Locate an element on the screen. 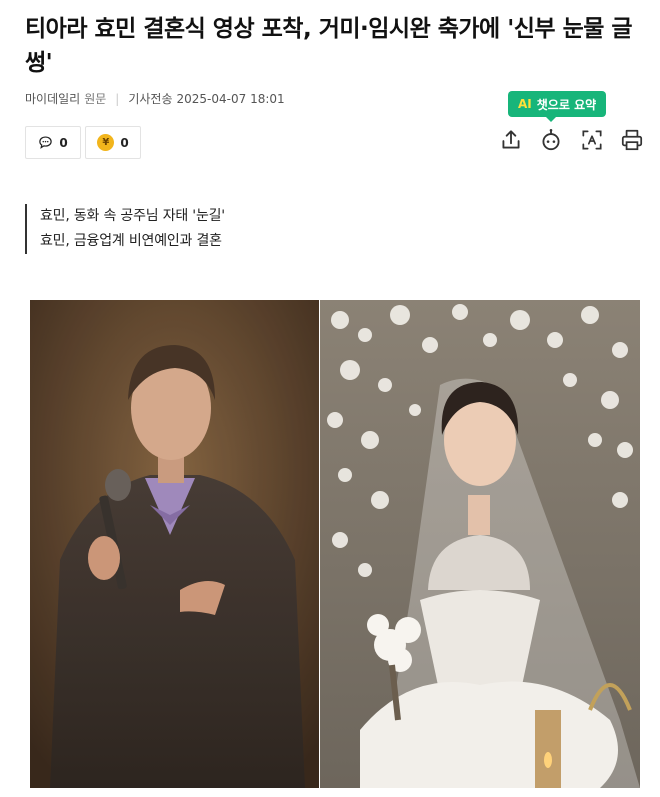 This screenshot has width=660, height=797. robot-icon is located at coordinates (551, 139).